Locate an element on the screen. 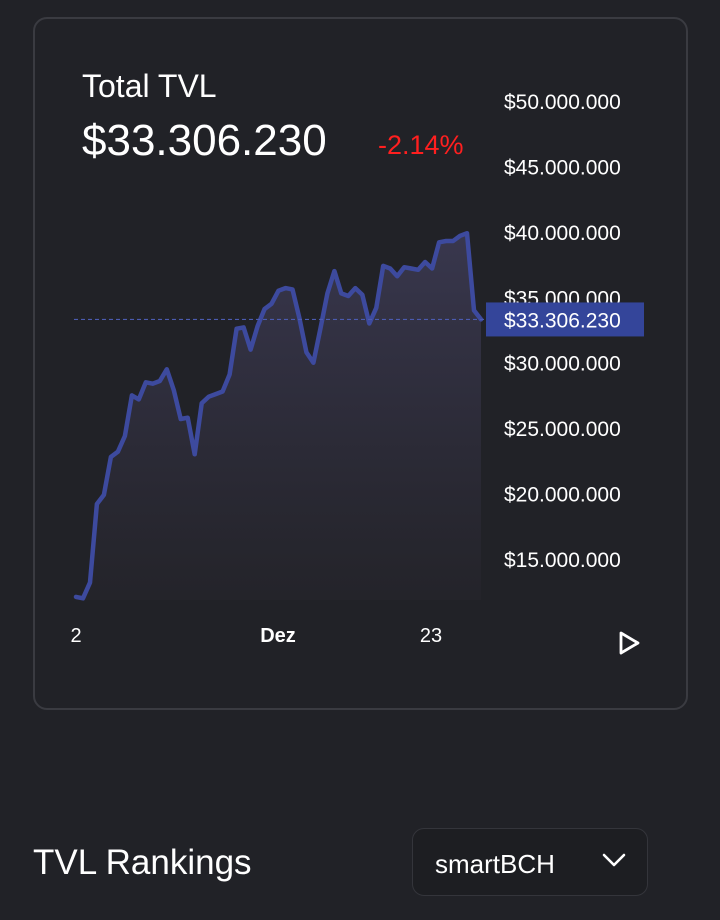 The height and width of the screenshot is (920, 720). x-tick-label: Dez is located at coordinates (278, 636).